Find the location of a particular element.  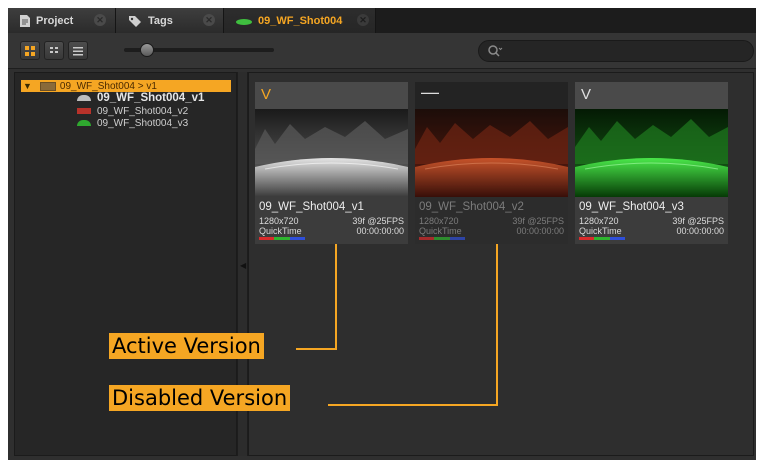

tree-item-v3: 09_WF_Shot004_v3 is located at coordinates (132, 123).